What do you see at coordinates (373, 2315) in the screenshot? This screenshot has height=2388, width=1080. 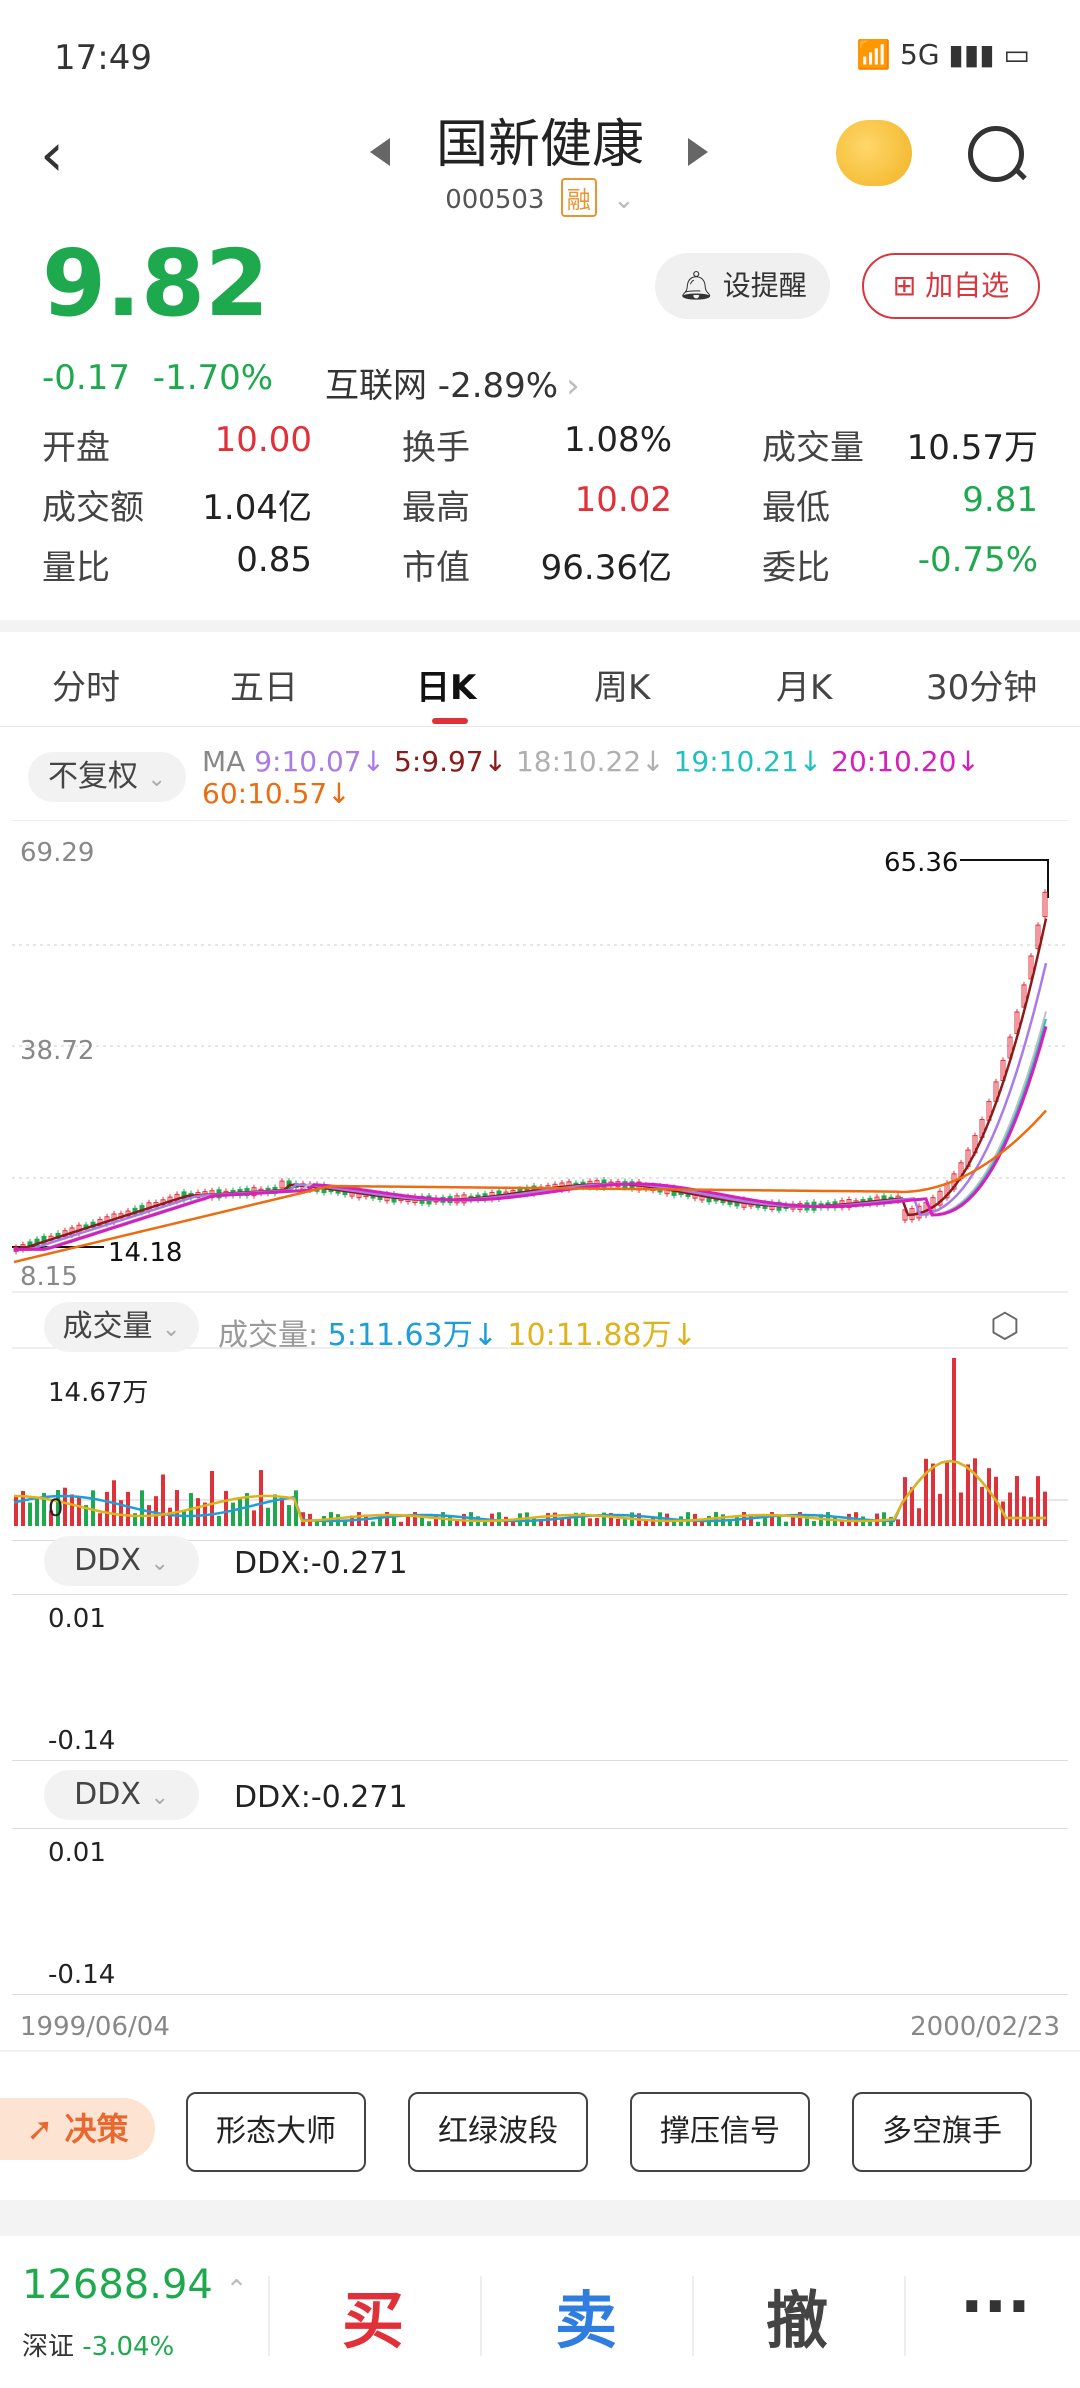 I see `buy-button: 买` at bounding box center [373, 2315].